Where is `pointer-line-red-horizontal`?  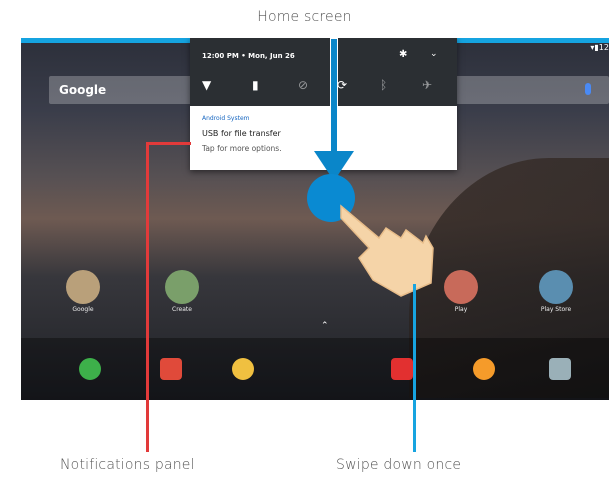
pointer-line-red-horizontal is located at coordinates (168, 143).